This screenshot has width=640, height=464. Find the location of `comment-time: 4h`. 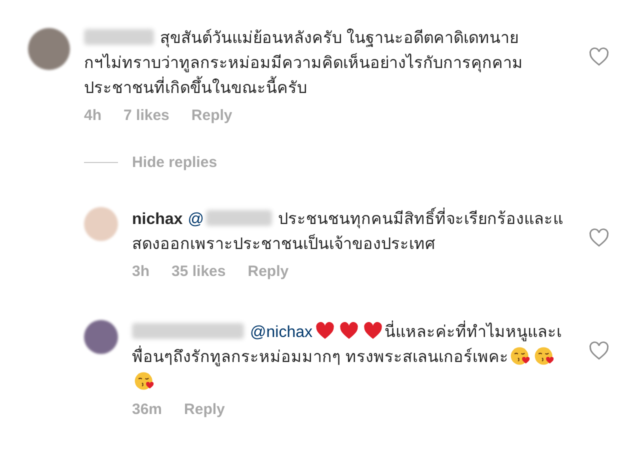

comment-time: 4h is located at coordinates (93, 115).